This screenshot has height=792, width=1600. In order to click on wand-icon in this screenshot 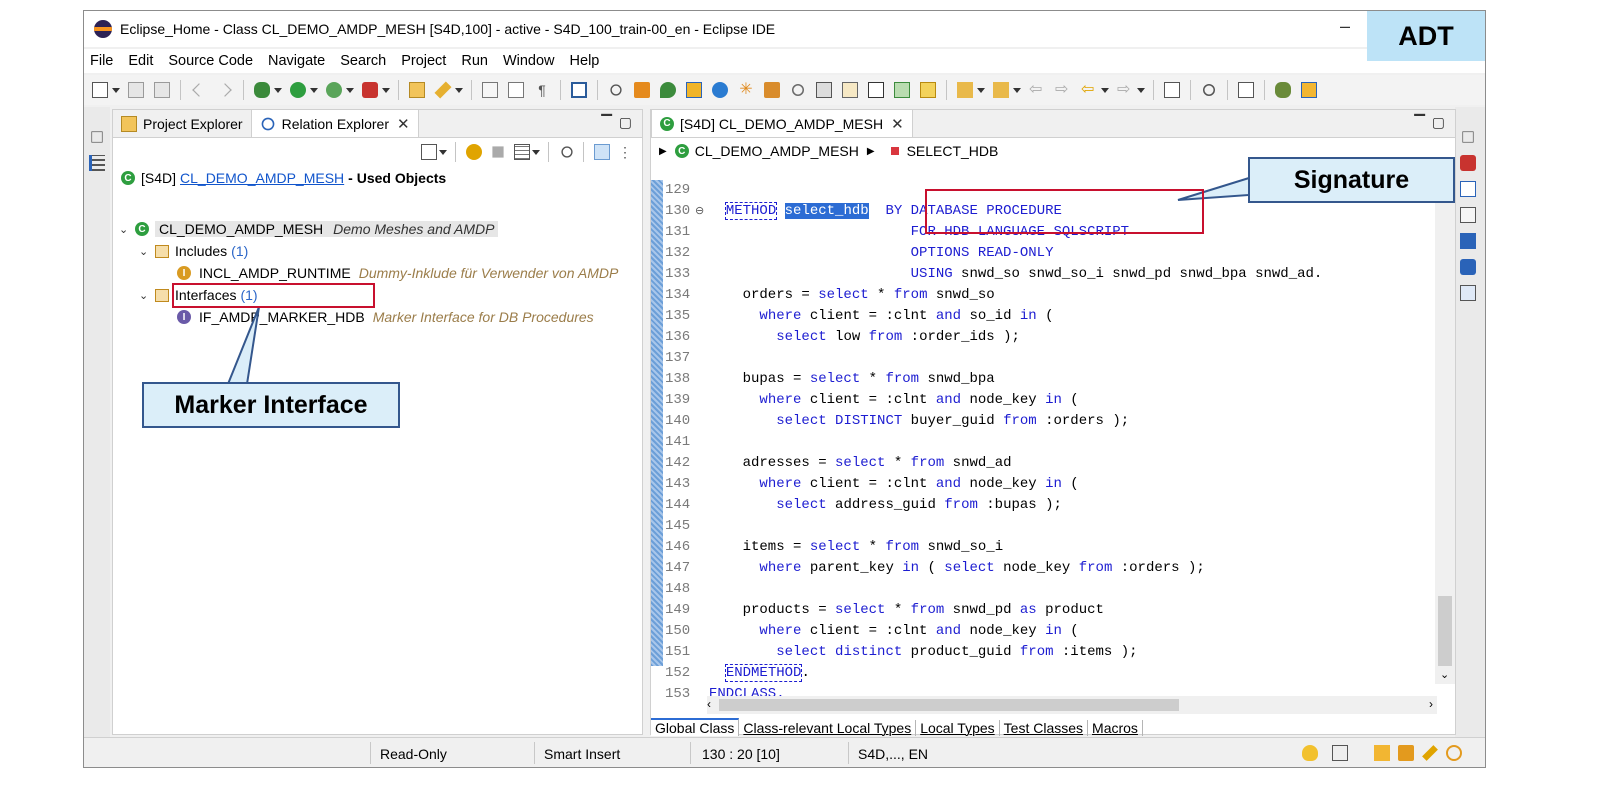, I will do `click(443, 90)`.